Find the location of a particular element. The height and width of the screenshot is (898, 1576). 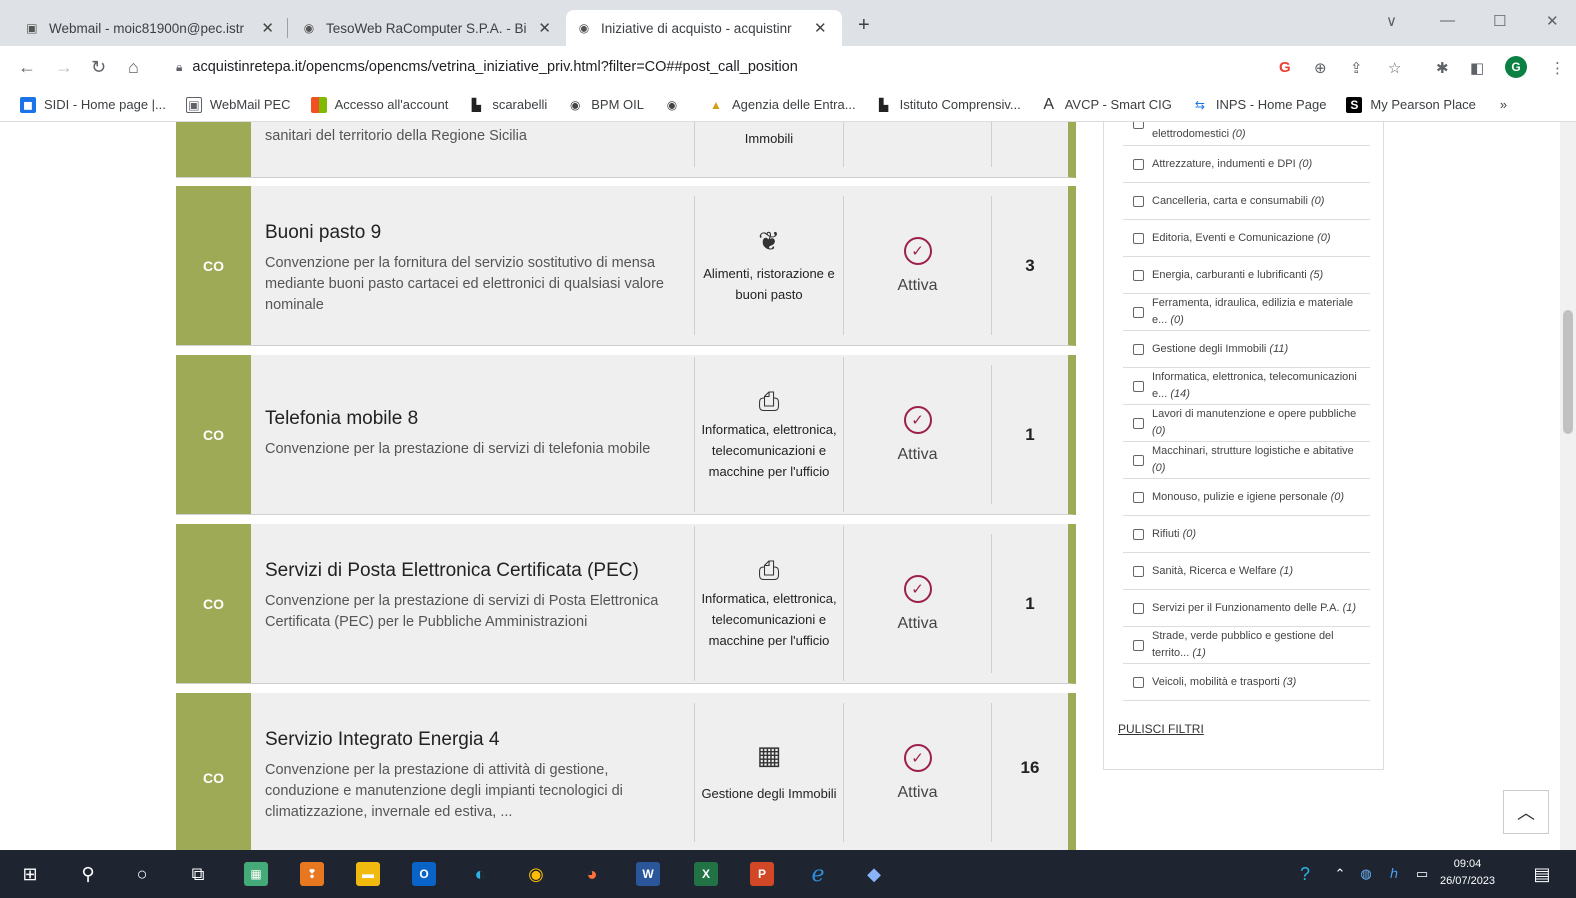

calculator-icon: ▦ is located at coordinates (256, 874).